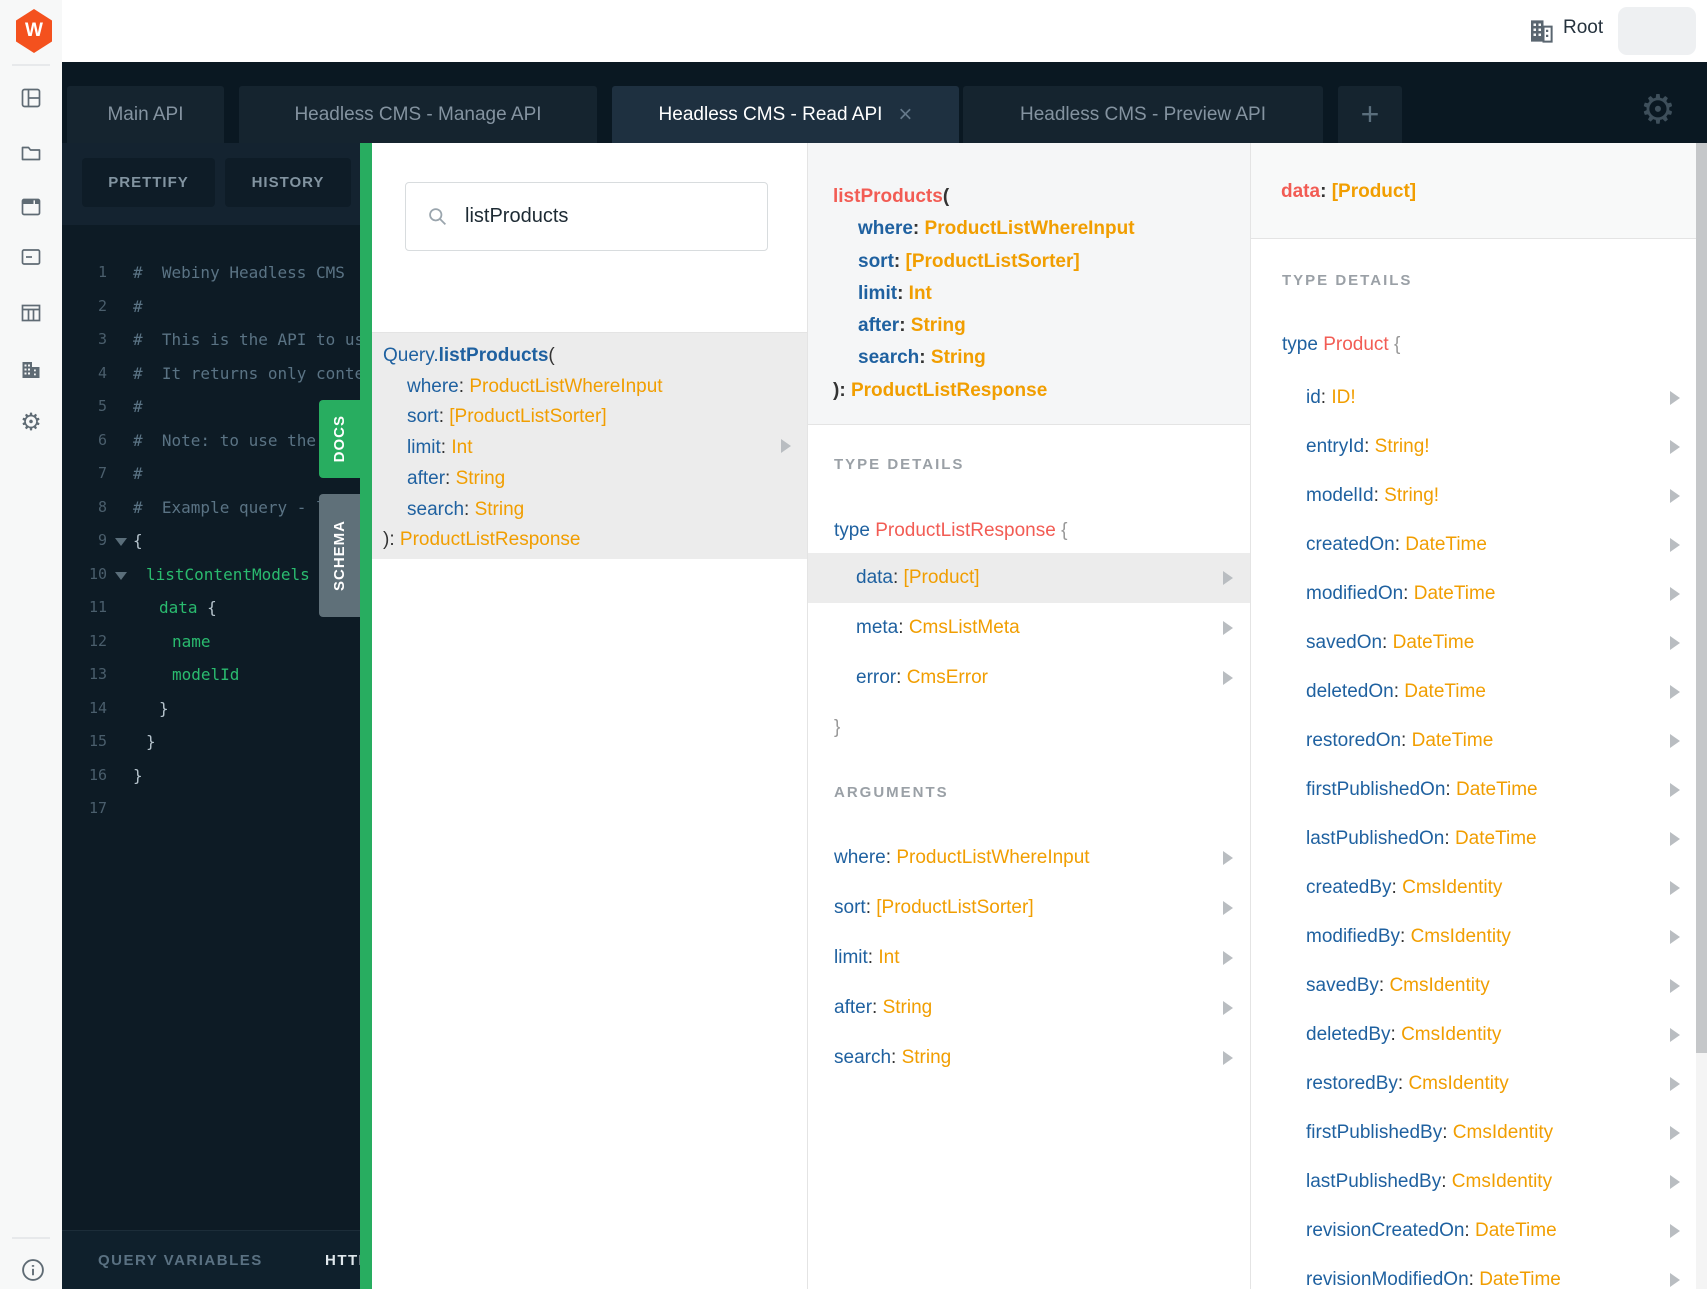 The image size is (1707, 1289). I want to click on gear-icon: ⚙, so click(1658, 110).